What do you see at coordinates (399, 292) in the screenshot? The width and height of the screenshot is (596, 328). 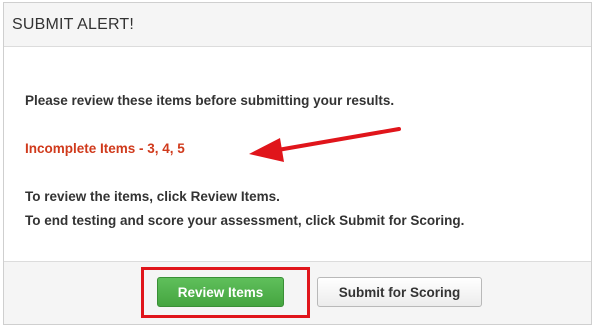 I see `submit-for-scoring-button: Submit for Scoring` at bounding box center [399, 292].